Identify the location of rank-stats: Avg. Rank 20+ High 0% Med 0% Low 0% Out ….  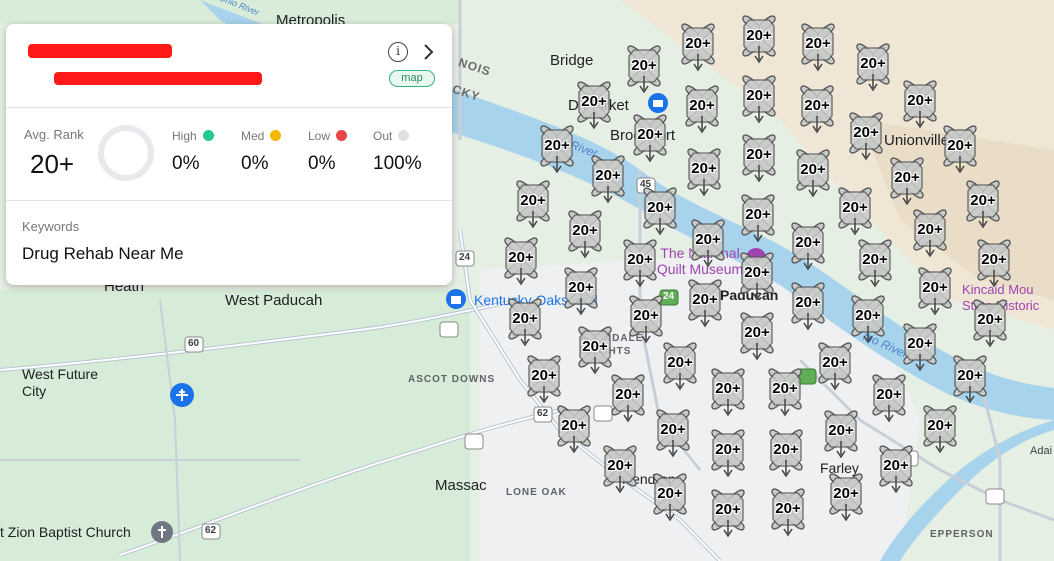
(229, 155).